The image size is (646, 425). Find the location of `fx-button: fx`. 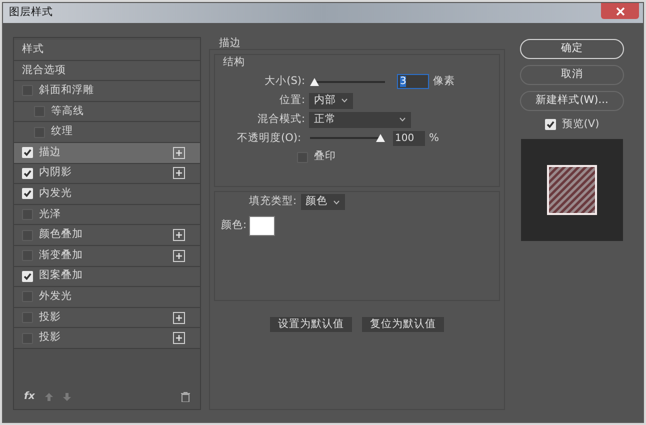

fx-button: fx is located at coordinates (29, 397).